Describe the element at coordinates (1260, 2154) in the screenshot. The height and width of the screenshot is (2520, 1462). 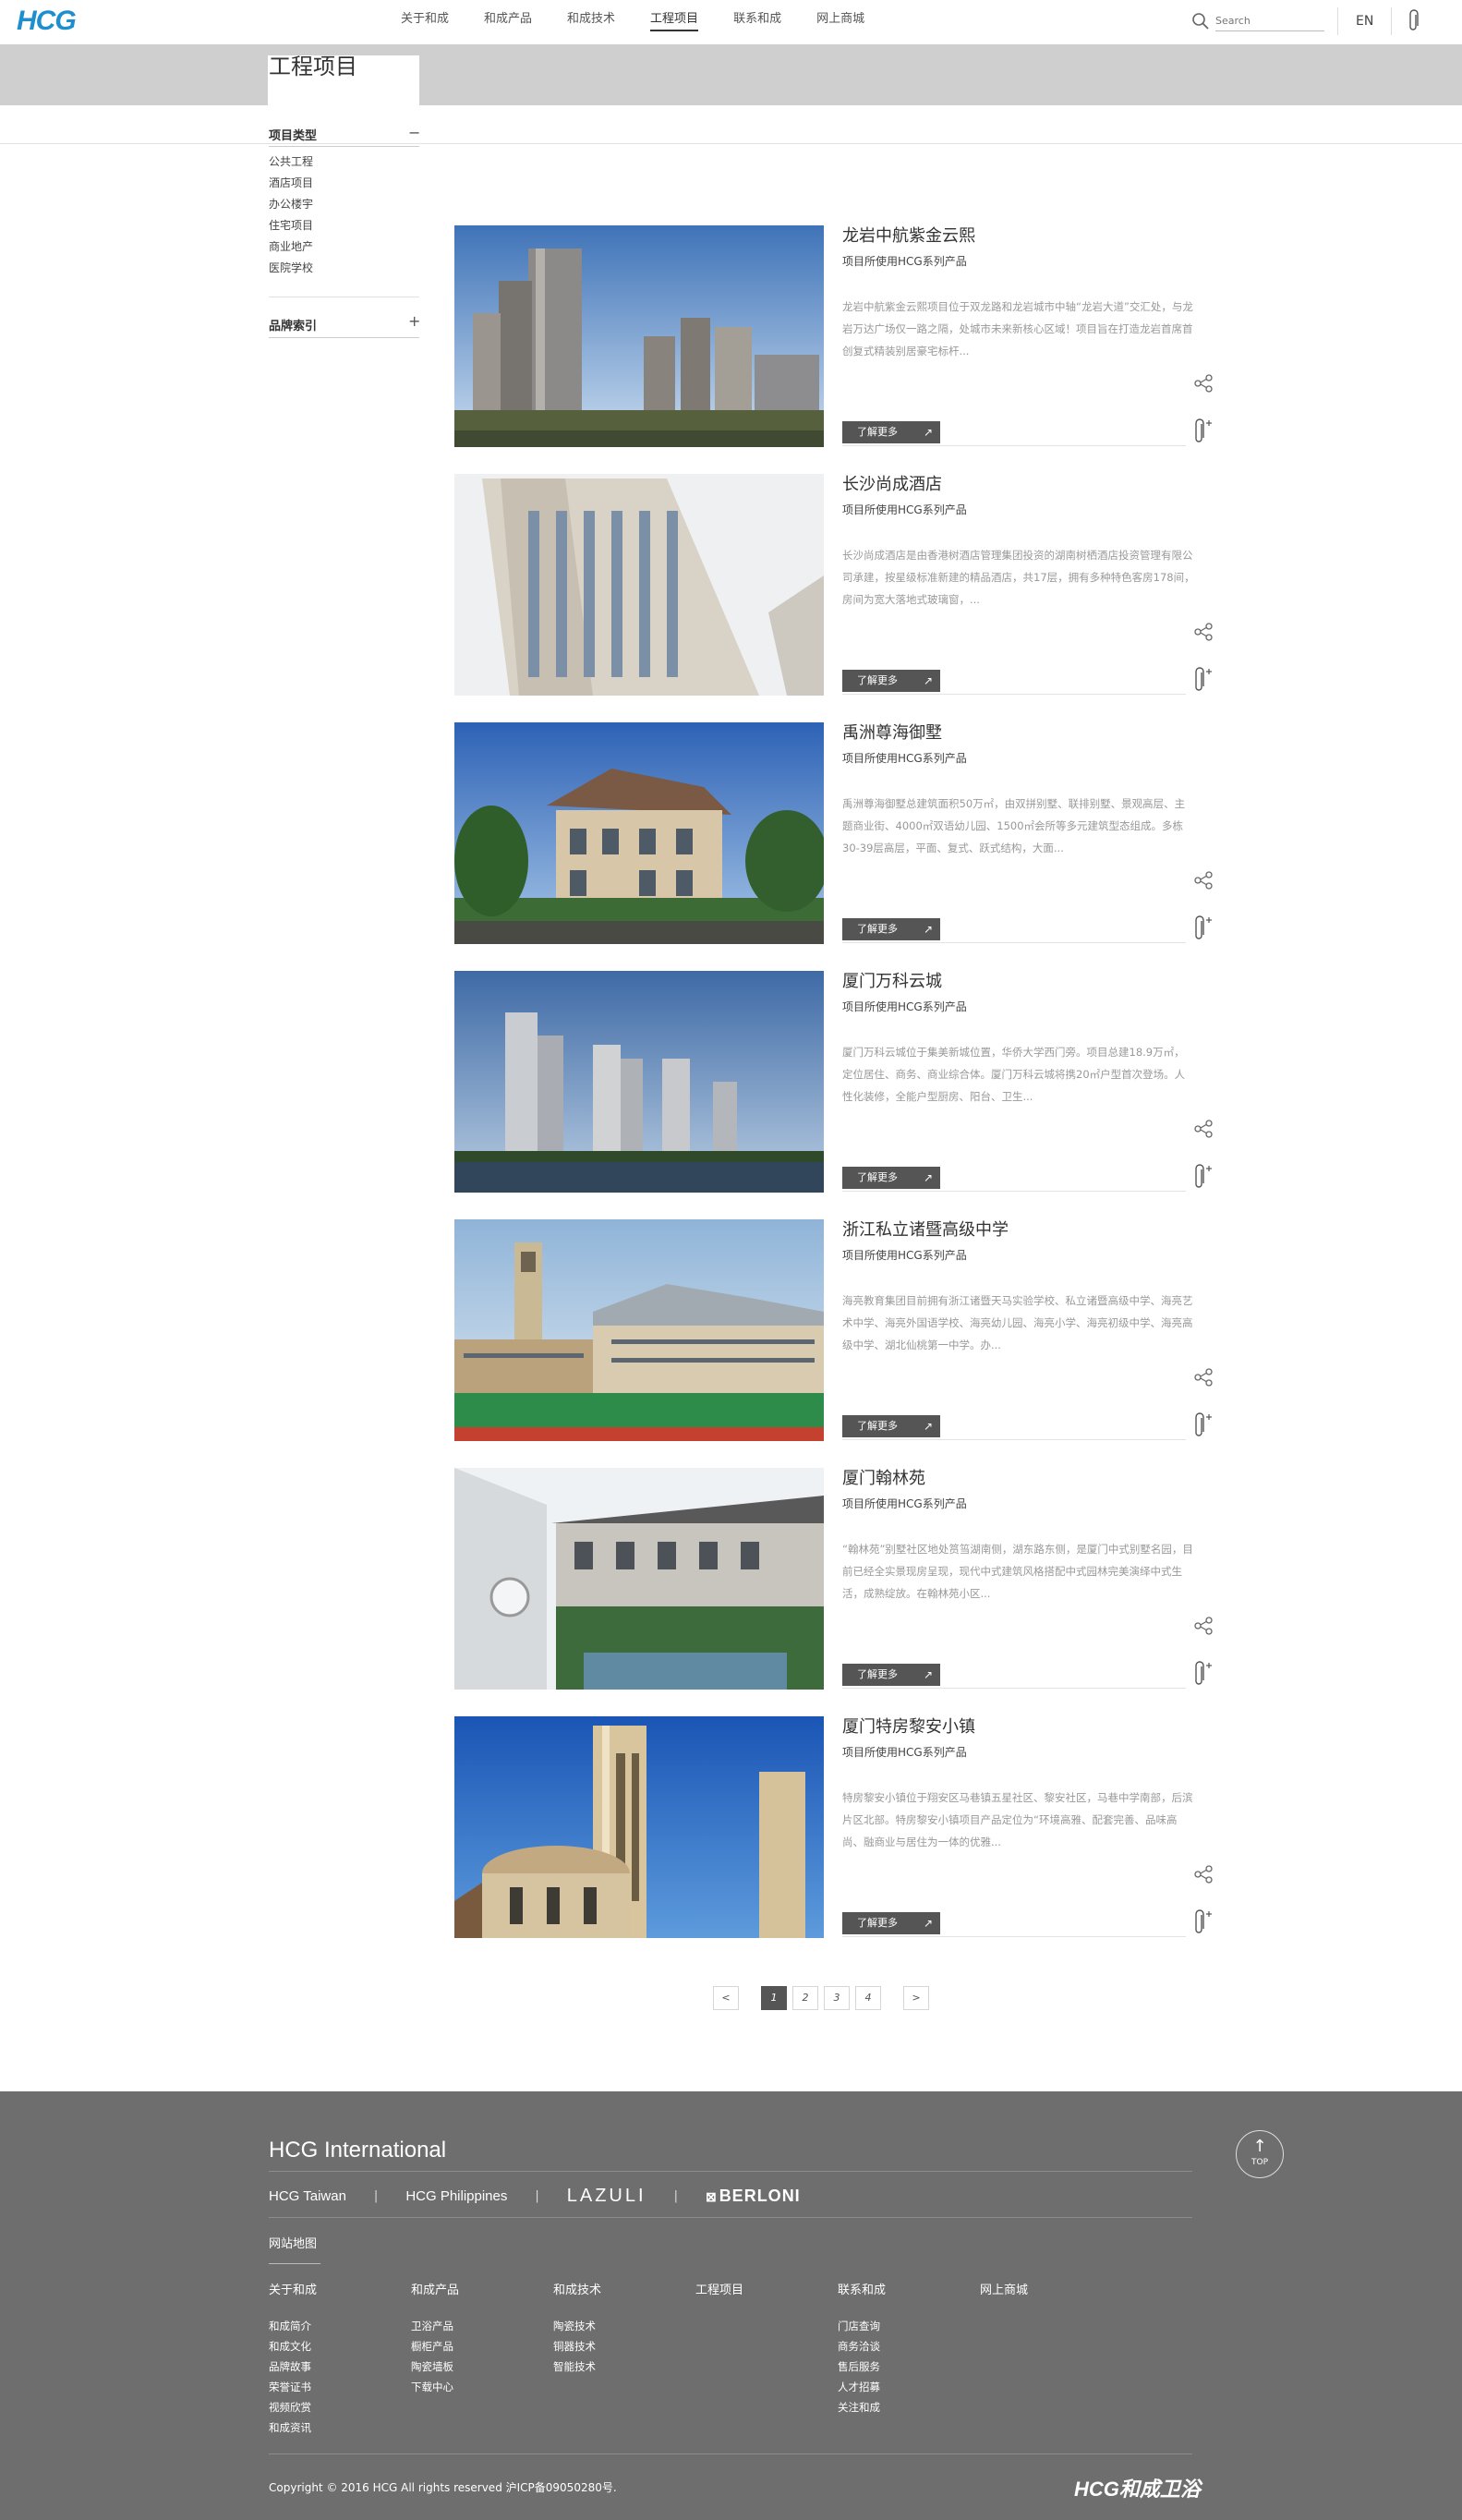
I see `back-to-top-button: ↑ TOP` at that location.